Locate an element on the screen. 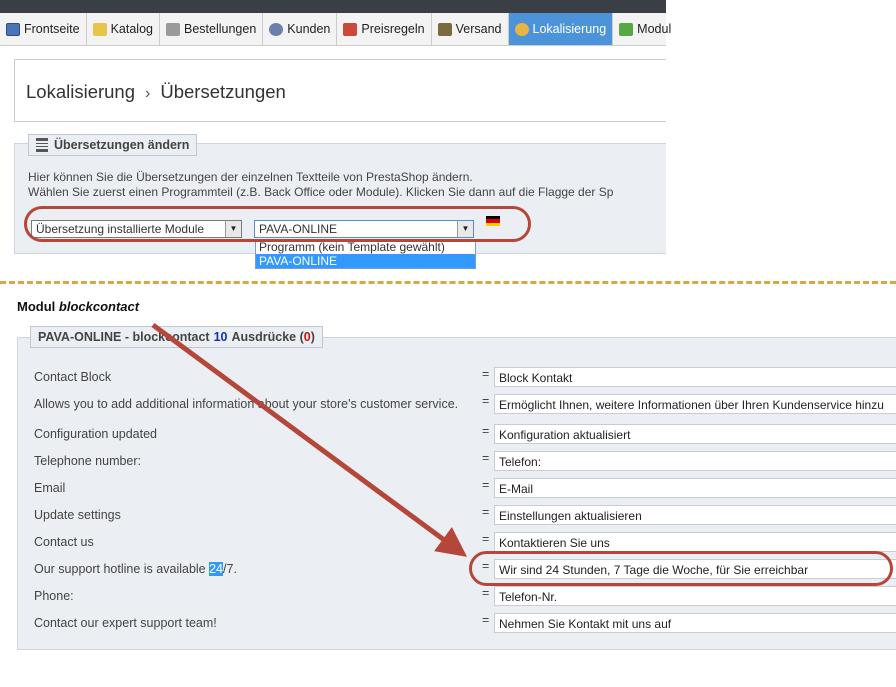 The image size is (896, 687). arrow-line is located at coordinates (309, 439).